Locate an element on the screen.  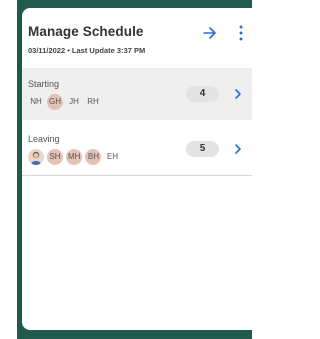
person-avatar-icon is located at coordinates (36, 157).